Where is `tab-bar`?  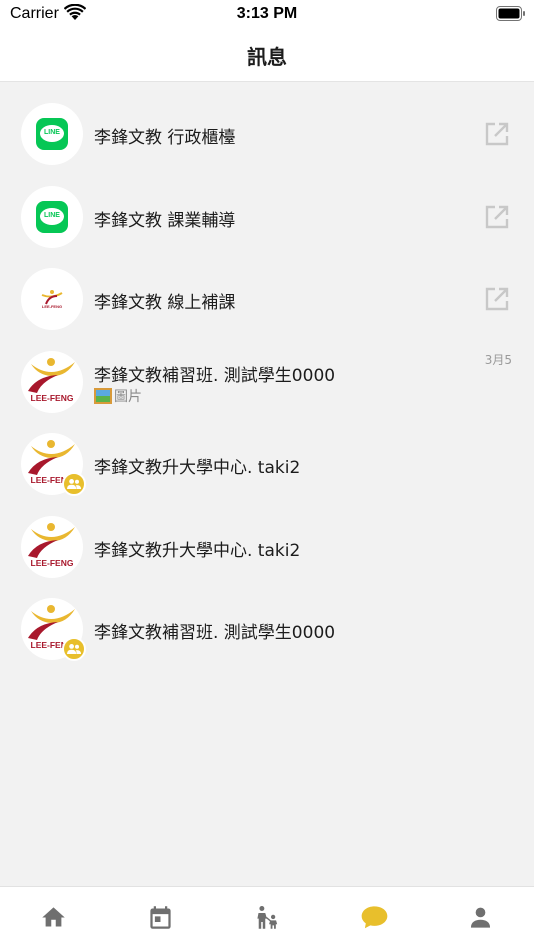
tab-bar is located at coordinates (267, 918).